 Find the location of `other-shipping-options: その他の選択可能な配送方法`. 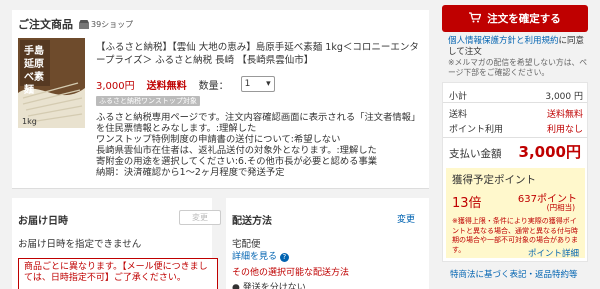

other-shipping-options: その他の選択可能な配送方法 is located at coordinates (290, 271).